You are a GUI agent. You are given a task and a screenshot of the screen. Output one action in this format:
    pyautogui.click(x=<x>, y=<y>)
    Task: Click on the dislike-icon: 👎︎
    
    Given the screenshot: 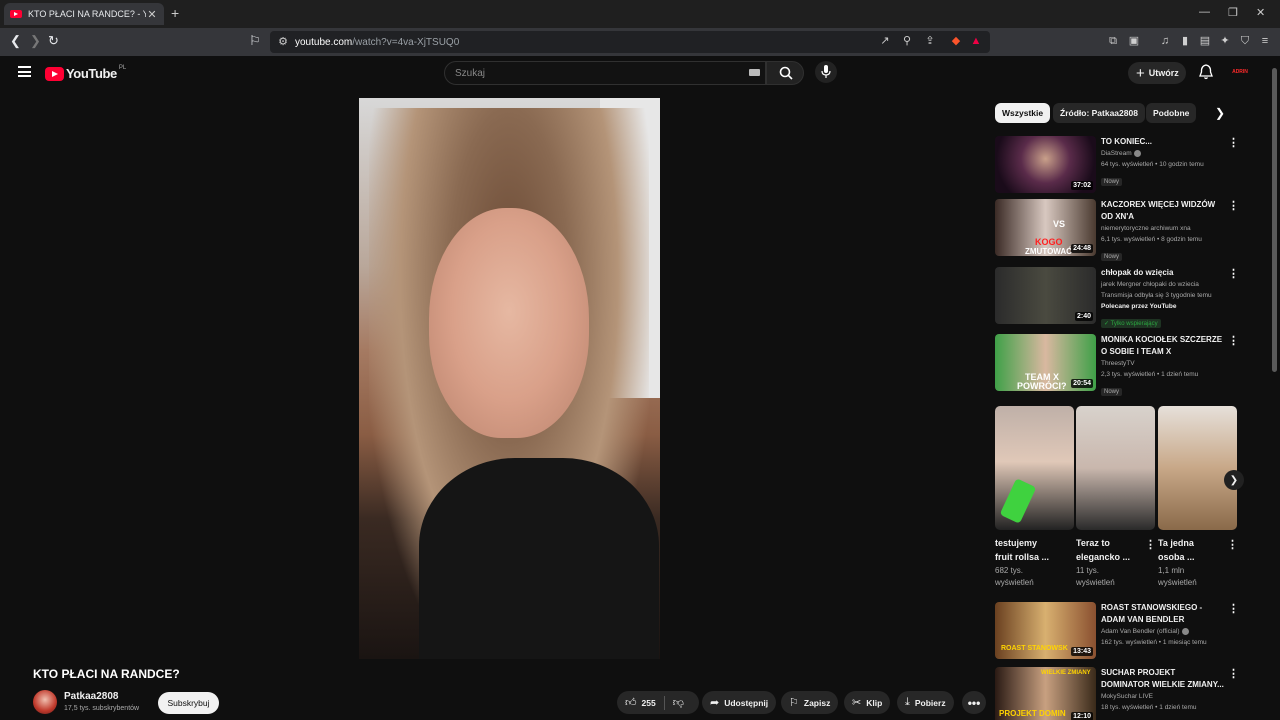 What is the action you would take?
    pyautogui.click(x=678, y=702)
    